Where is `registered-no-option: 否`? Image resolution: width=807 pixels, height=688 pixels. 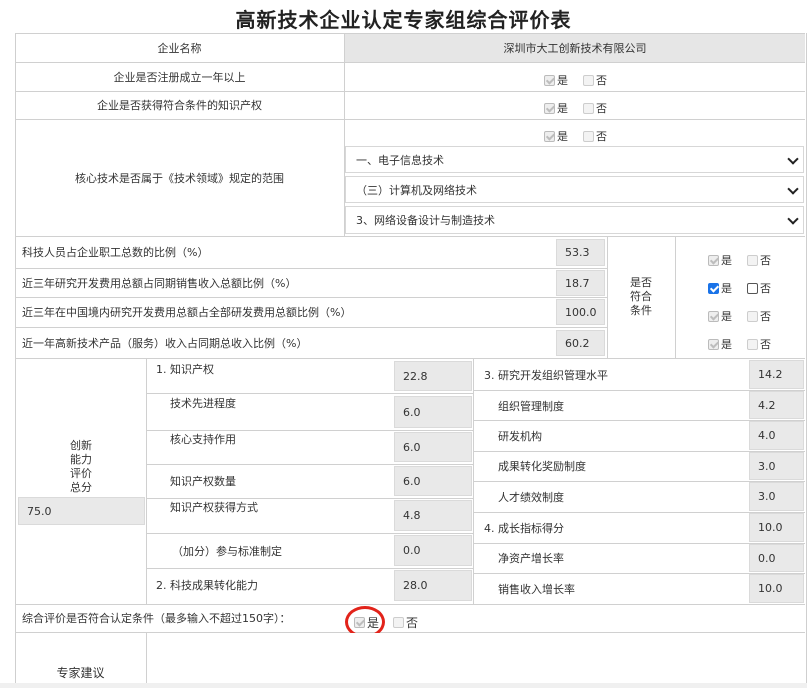 registered-no-option: 否 is located at coordinates (595, 80).